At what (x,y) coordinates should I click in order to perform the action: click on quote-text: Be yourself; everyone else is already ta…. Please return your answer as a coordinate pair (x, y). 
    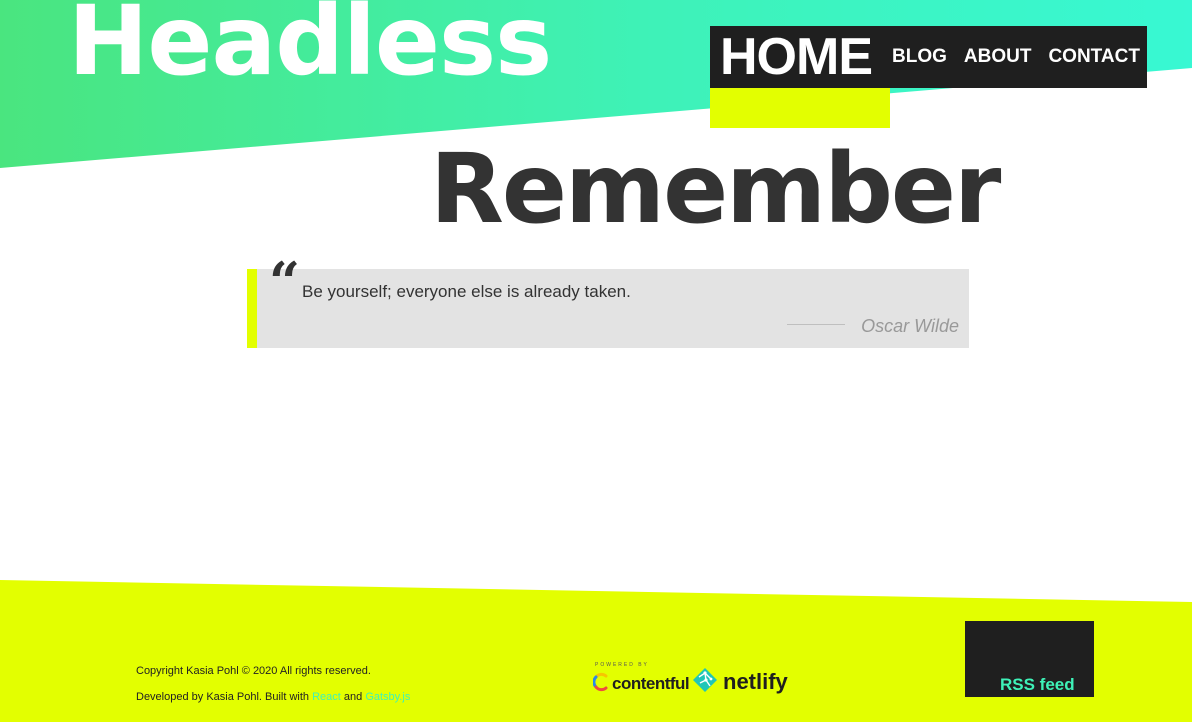
    Looking at the image, I should click on (466, 291).